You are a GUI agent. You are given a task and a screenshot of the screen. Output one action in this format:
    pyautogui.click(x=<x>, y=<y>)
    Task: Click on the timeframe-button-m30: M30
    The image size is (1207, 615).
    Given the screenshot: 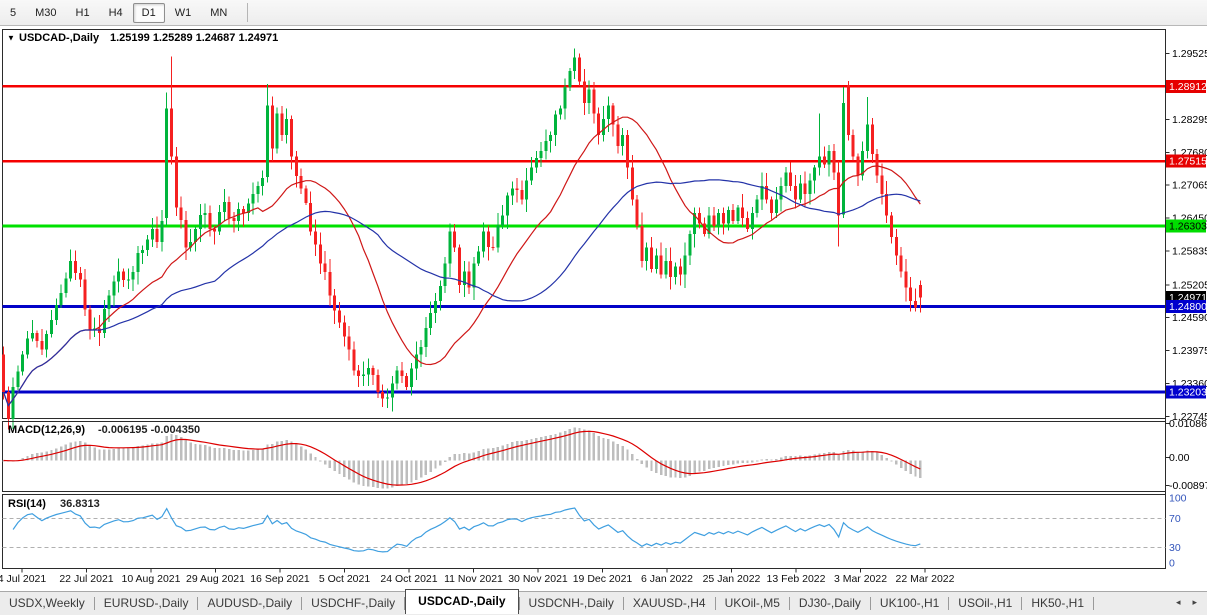 What is the action you would take?
    pyautogui.click(x=45, y=13)
    